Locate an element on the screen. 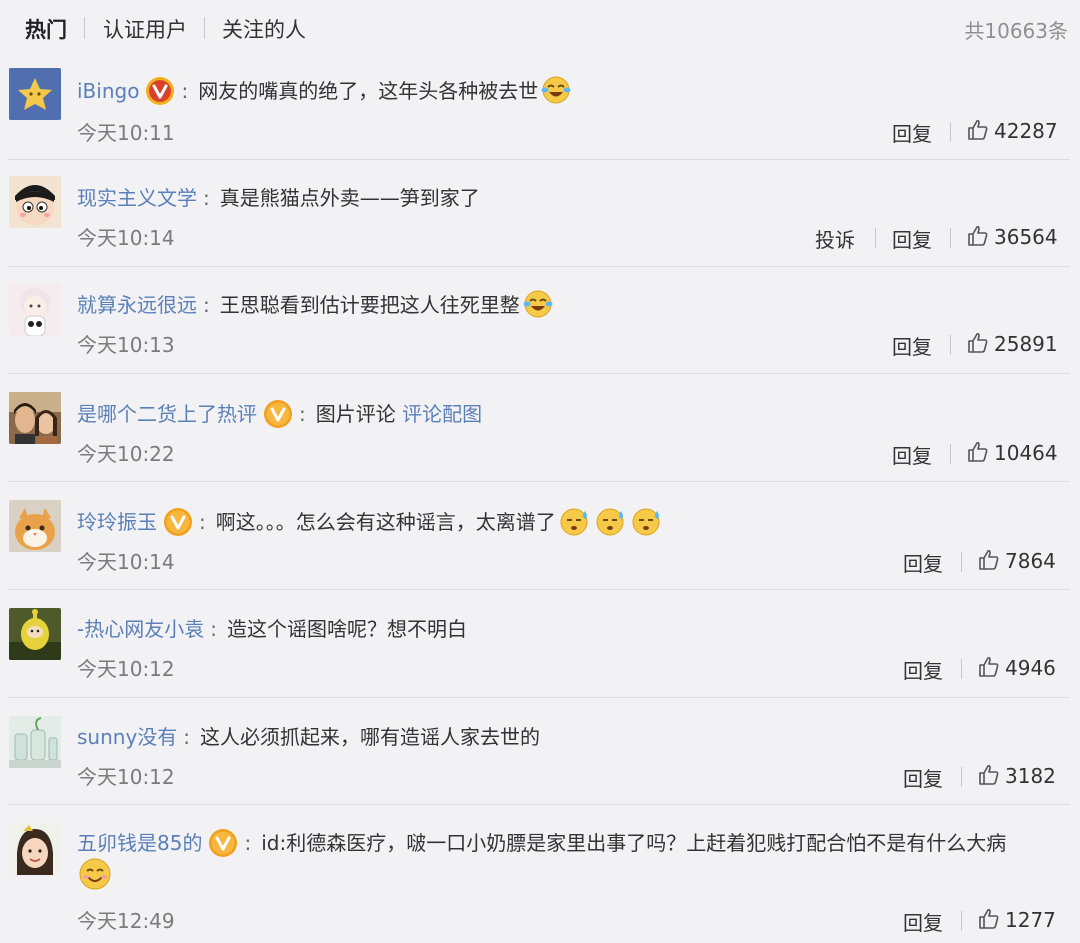  comment-time: 今天10:13 is located at coordinates (126, 345).